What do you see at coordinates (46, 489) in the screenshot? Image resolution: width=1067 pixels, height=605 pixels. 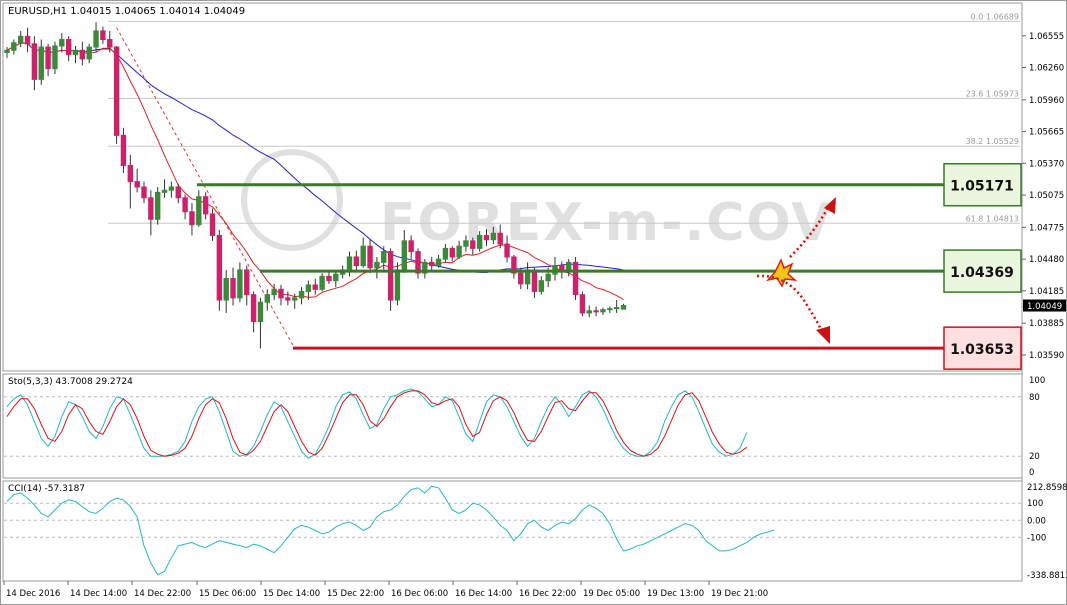 I see `cci-label: CCI(14) -57.3187` at bounding box center [46, 489].